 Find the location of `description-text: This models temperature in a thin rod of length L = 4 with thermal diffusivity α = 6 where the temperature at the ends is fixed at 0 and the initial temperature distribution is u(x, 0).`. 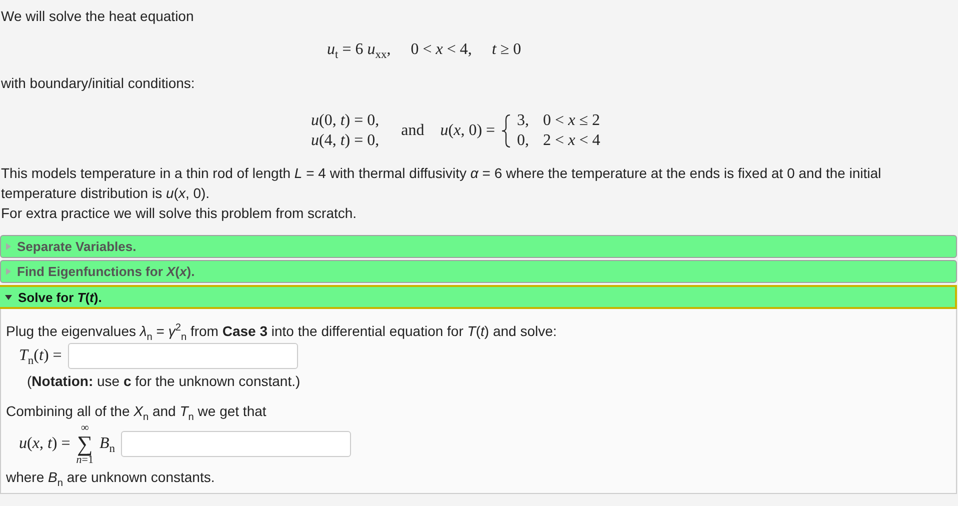

description-text: This models temperature in a thin rod of length L = 4 with thermal diffusivity α = 6 where the temperature at the ends is fixed at 0 and the initial temperature distribution is u(x, 0). is located at coordinates (441, 183).